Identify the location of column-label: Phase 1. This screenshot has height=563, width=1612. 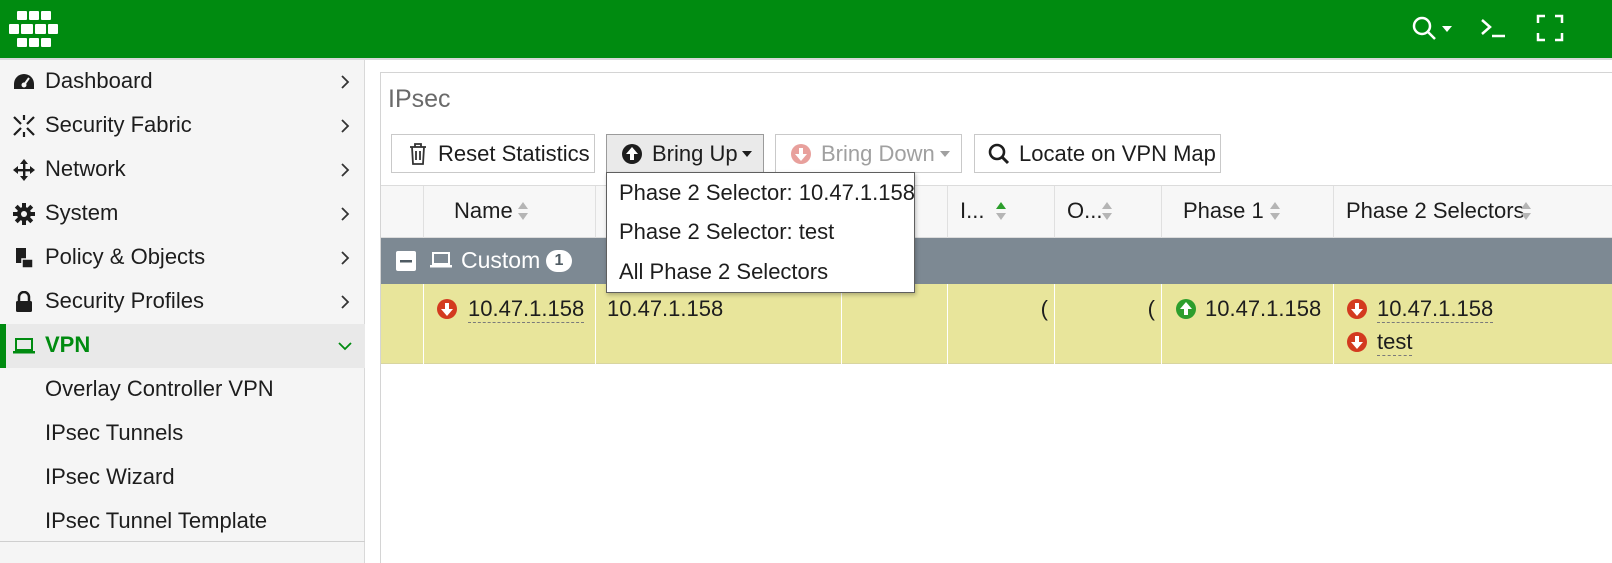
(1223, 210).